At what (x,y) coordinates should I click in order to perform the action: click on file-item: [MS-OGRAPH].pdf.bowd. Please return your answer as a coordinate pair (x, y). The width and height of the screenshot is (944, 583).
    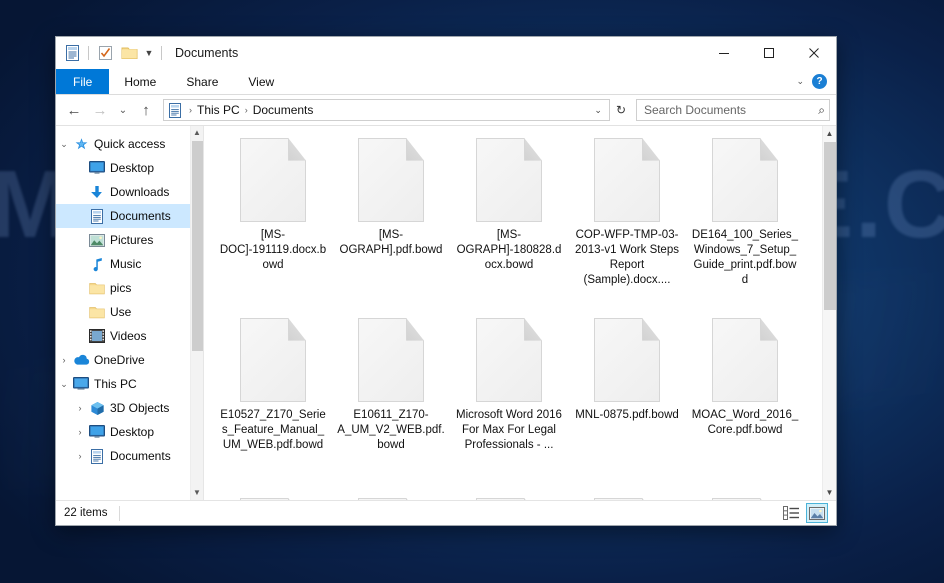
    Looking at the image, I should click on (391, 228).